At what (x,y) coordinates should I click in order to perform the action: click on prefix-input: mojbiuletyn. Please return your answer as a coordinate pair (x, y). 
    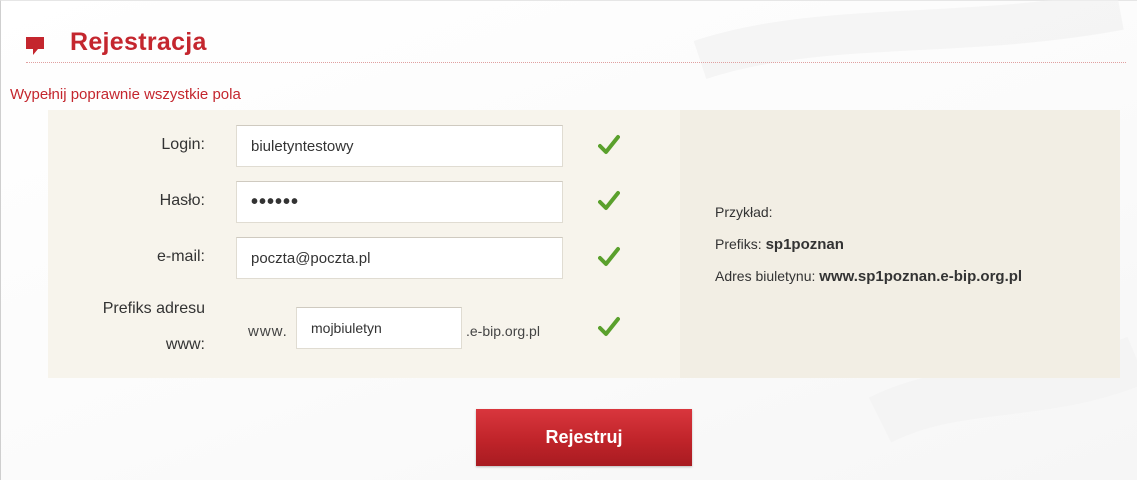
    Looking at the image, I should click on (379, 328).